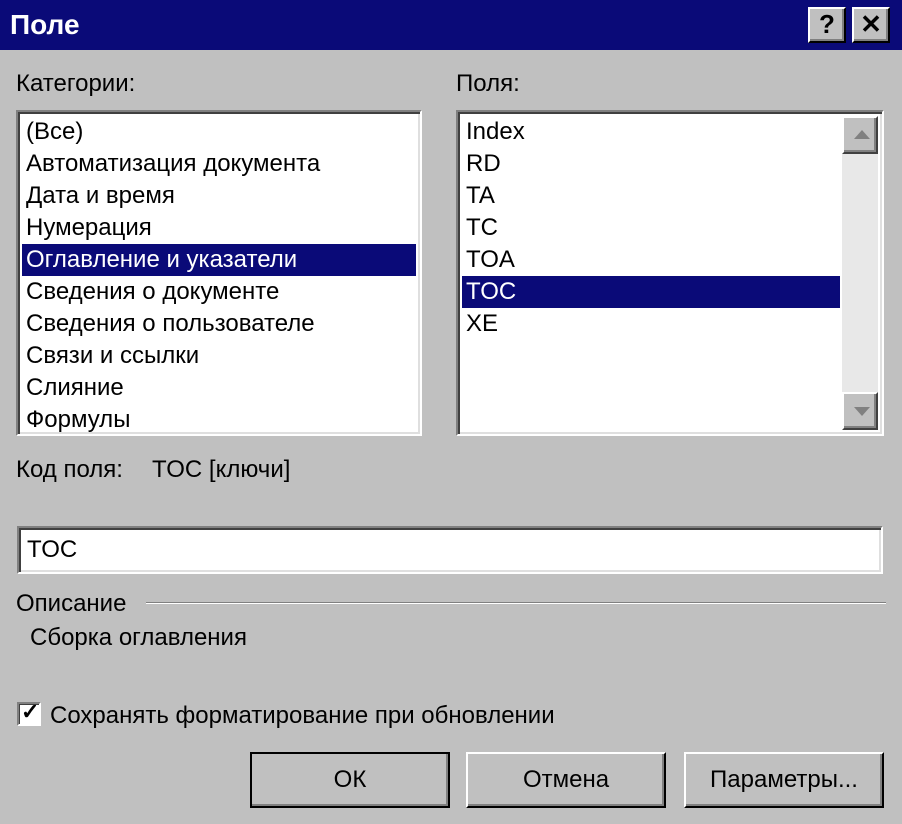 This screenshot has height=824, width=902. What do you see at coordinates (219, 196) in the screenshot?
I see `category-item: Дата и время` at bounding box center [219, 196].